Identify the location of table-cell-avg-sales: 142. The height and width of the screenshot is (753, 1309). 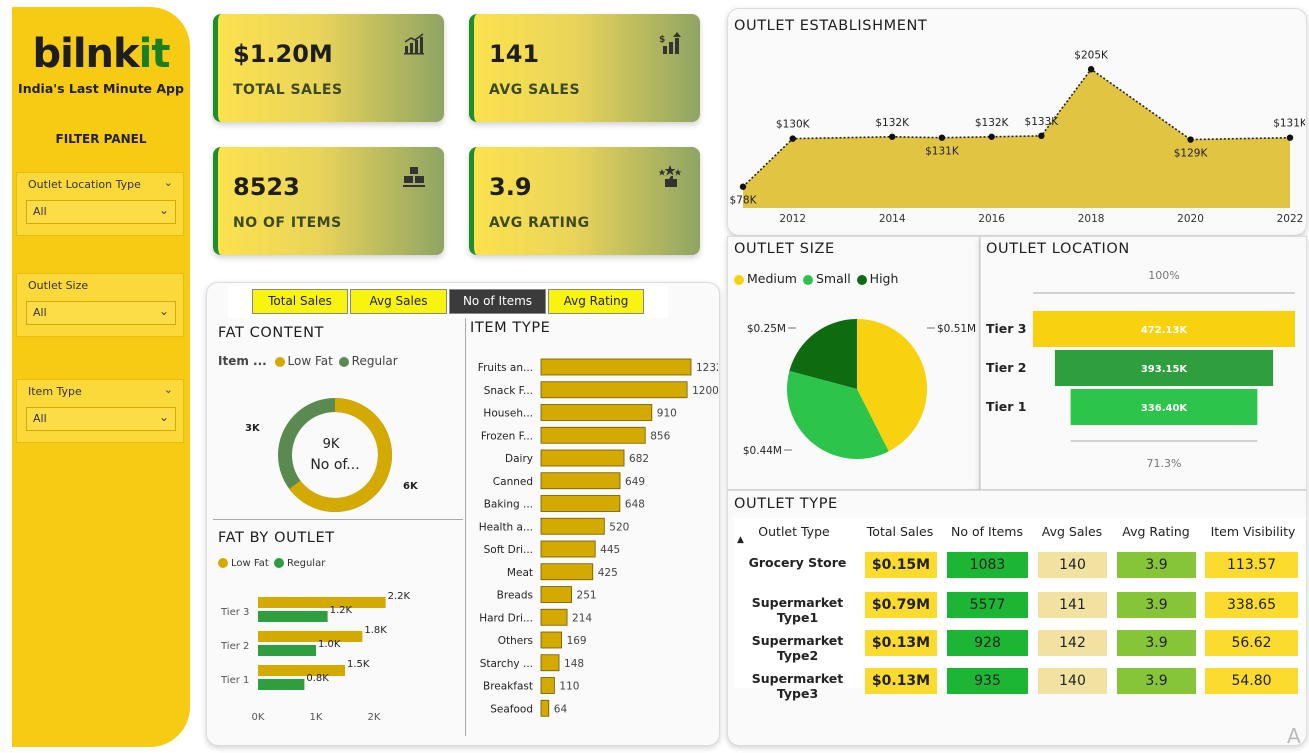
(1072, 643).